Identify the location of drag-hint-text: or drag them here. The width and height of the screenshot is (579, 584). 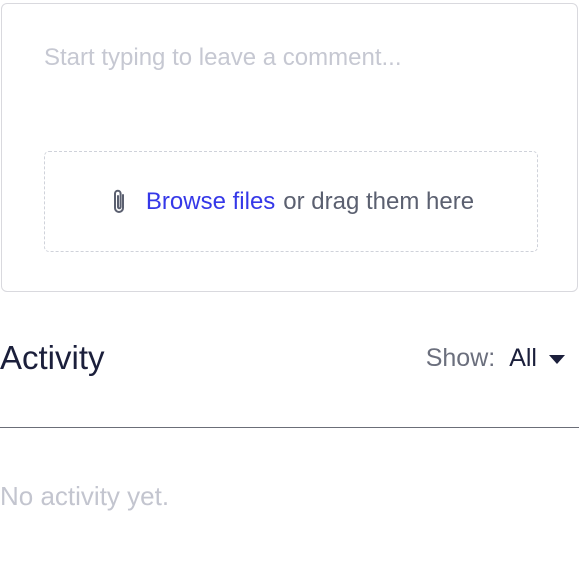
(379, 201).